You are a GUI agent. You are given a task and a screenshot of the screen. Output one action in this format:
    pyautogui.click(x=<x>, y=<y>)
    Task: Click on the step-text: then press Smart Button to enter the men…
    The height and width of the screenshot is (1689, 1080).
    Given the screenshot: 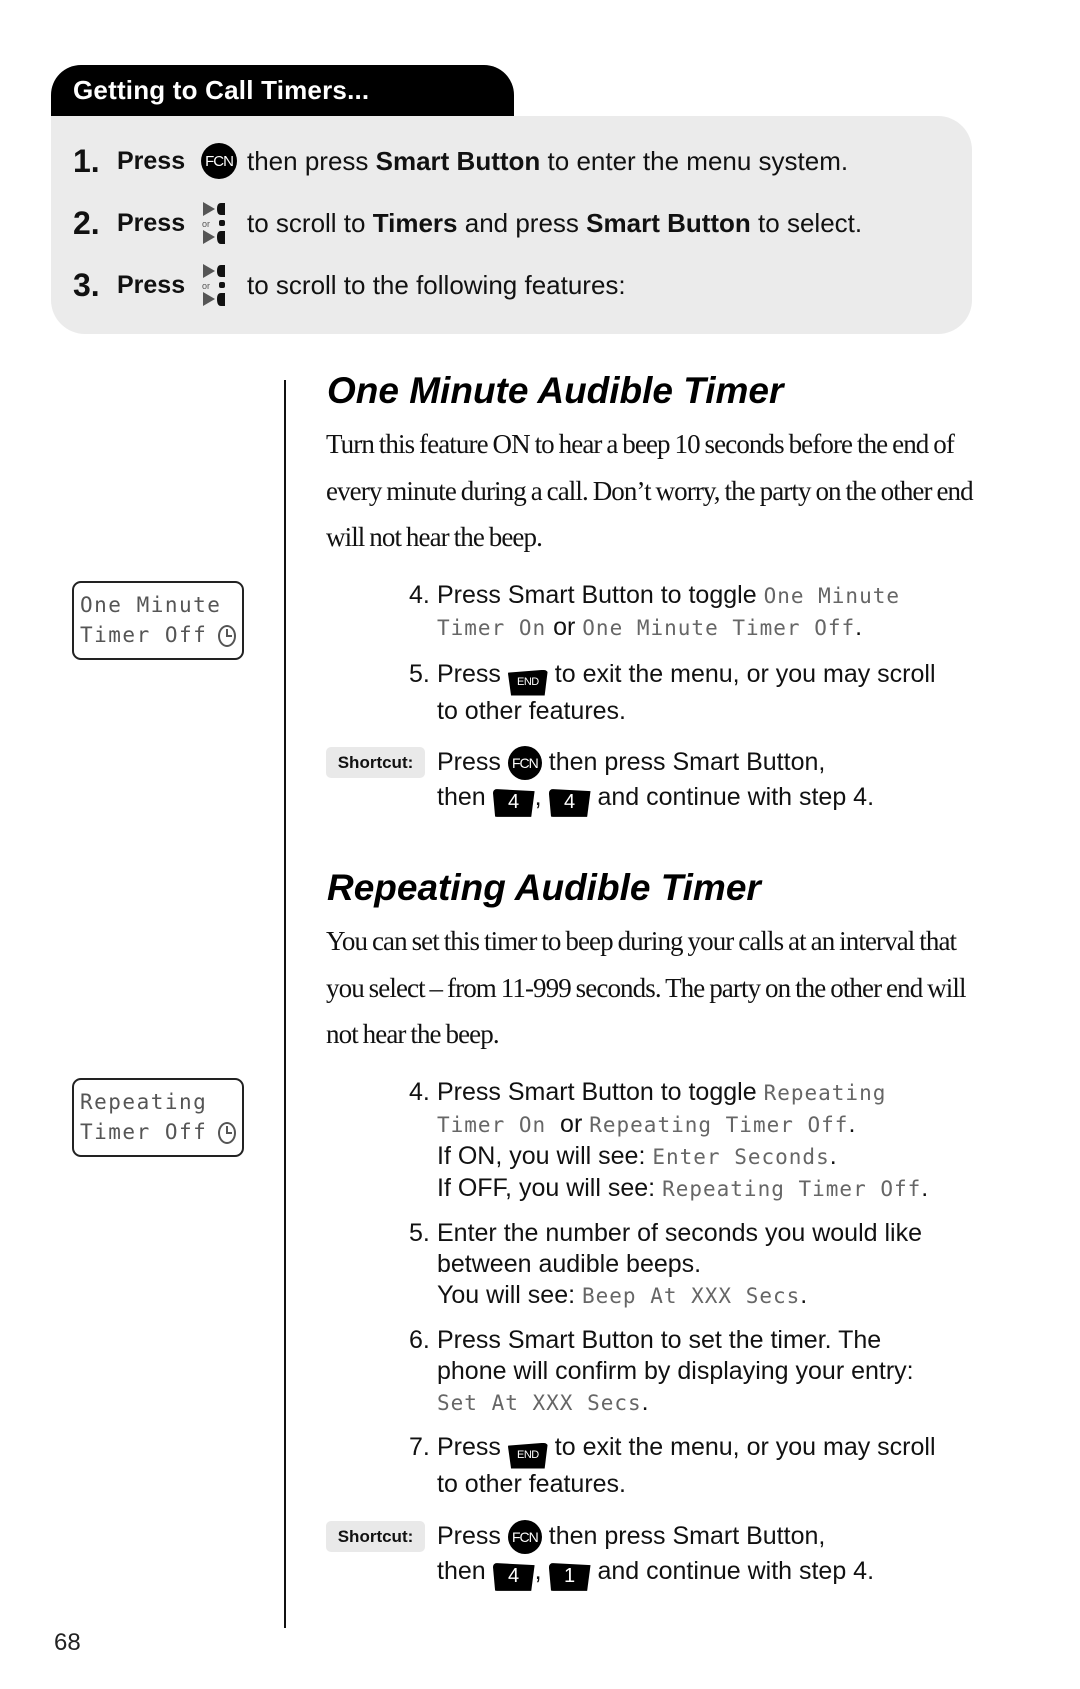 What is the action you would take?
    pyautogui.click(x=548, y=160)
    